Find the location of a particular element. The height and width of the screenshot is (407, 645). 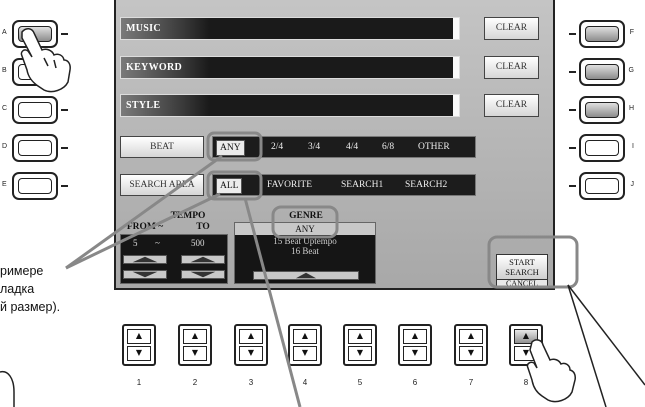

cropped-shape is located at coordinates (7, 388).